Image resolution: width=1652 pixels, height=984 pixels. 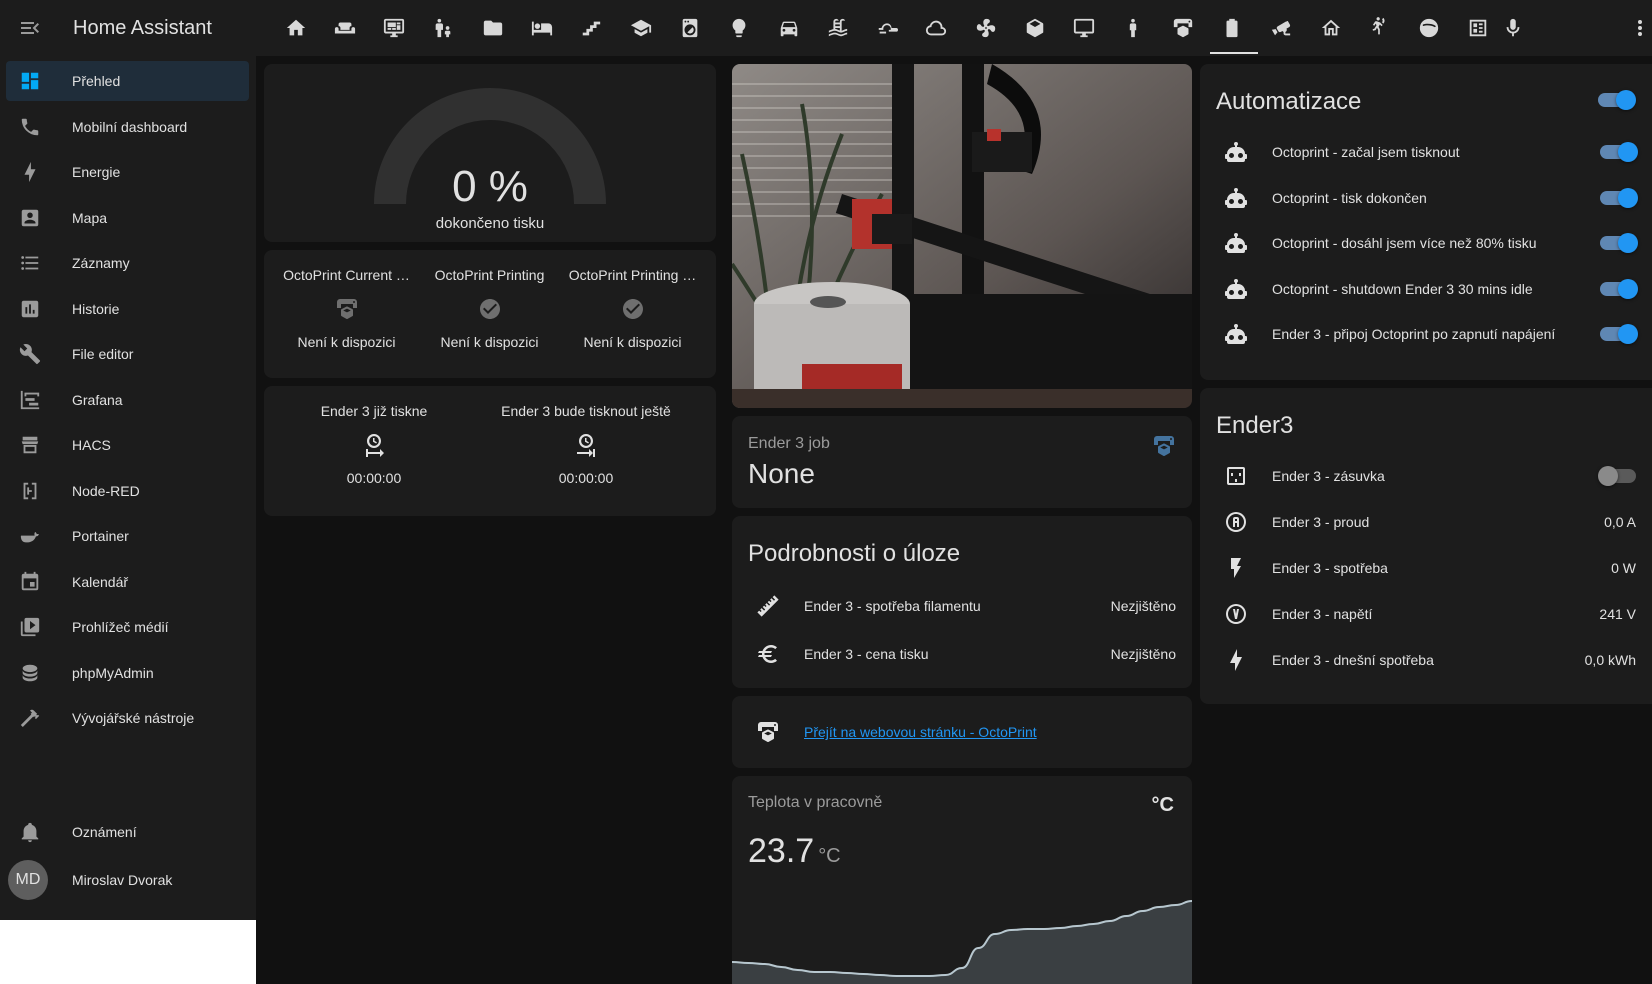 I want to click on sidebar-item-mobilni-dashboard: Mobilní dashboard, so click(x=127, y=127).